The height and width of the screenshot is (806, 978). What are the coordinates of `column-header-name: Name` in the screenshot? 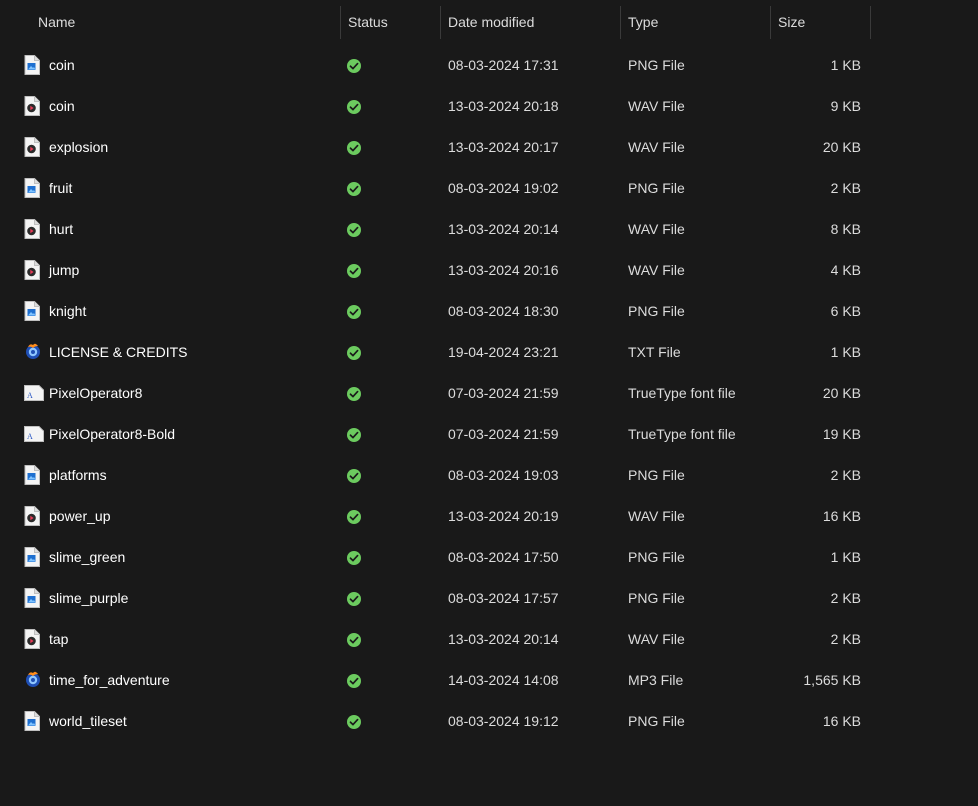 It's located at (170, 22).